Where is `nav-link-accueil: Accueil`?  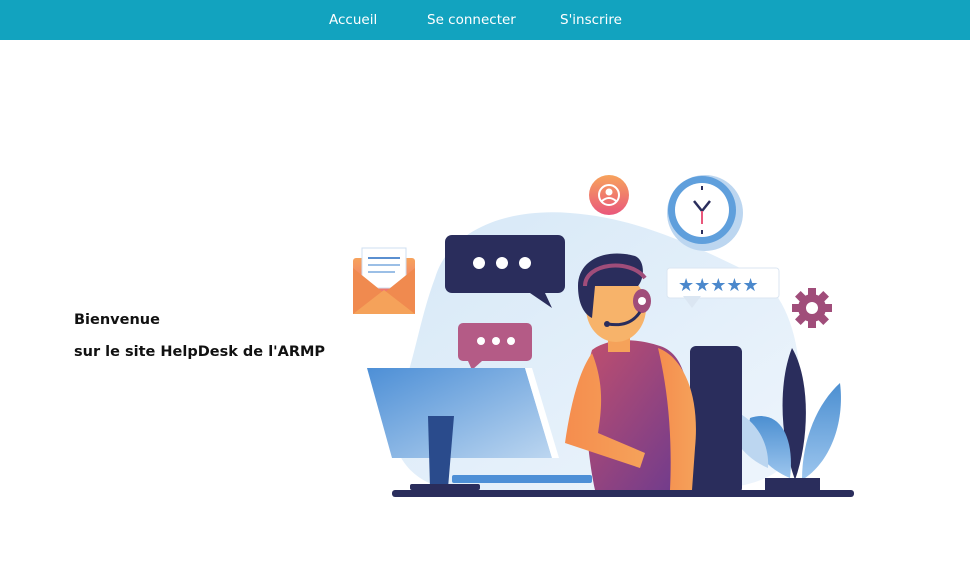 nav-link-accueil: Accueil is located at coordinates (353, 20).